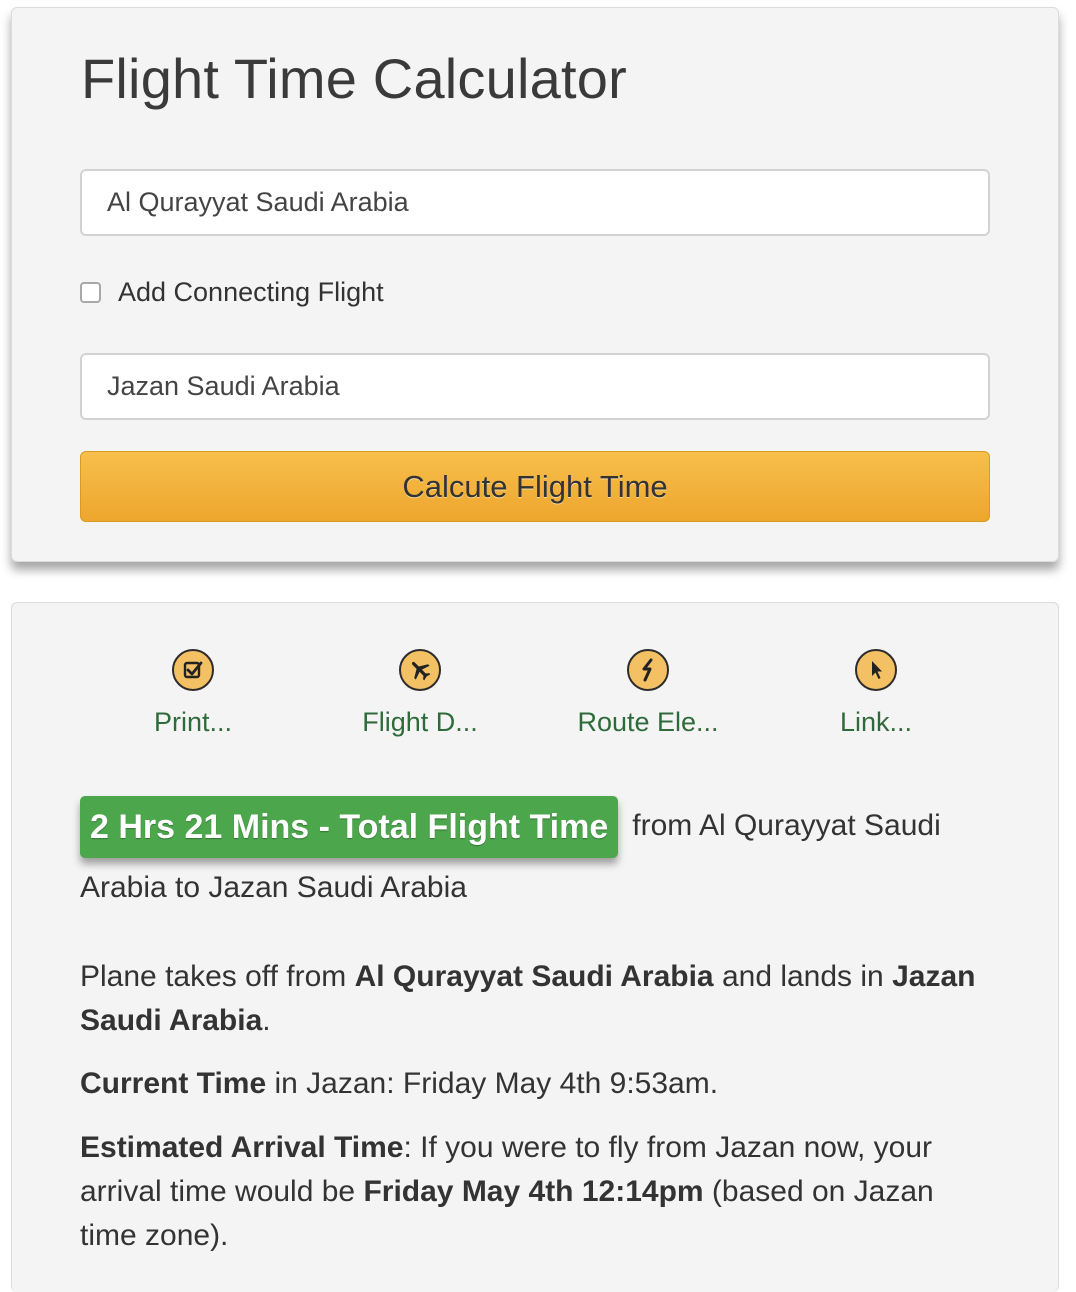 This screenshot has width=1076, height=1292. I want to click on destination-input, so click(535, 386).